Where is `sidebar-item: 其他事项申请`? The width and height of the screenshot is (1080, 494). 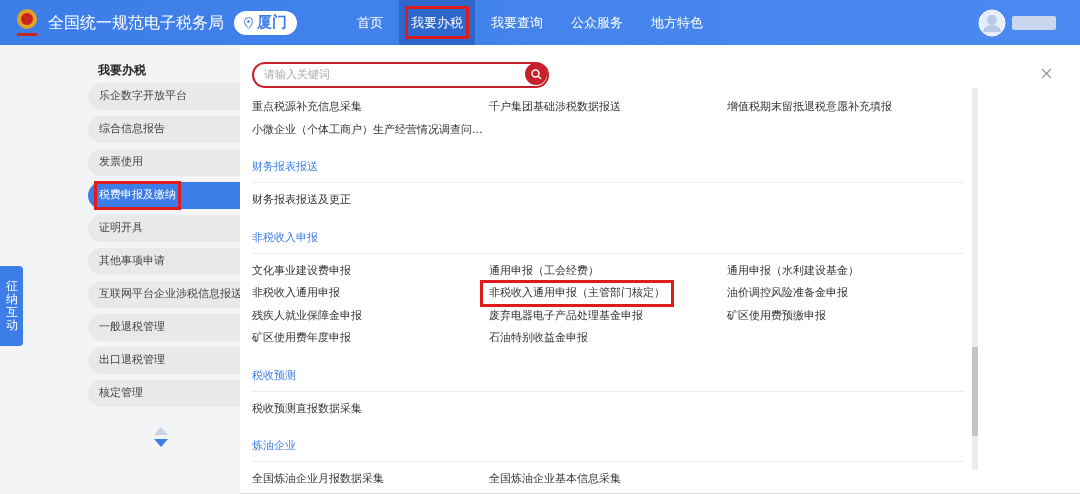 sidebar-item: 其他事项申请 is located at coordinates (164, 261).